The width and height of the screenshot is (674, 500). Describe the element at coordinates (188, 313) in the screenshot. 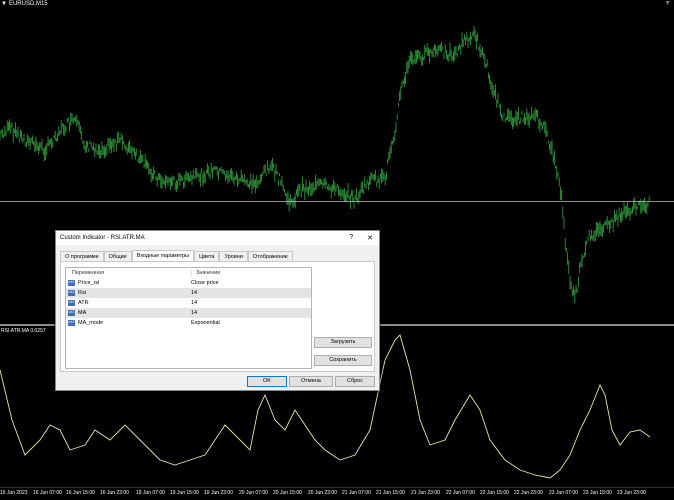

I see `table-row: val MA 14` at that location.